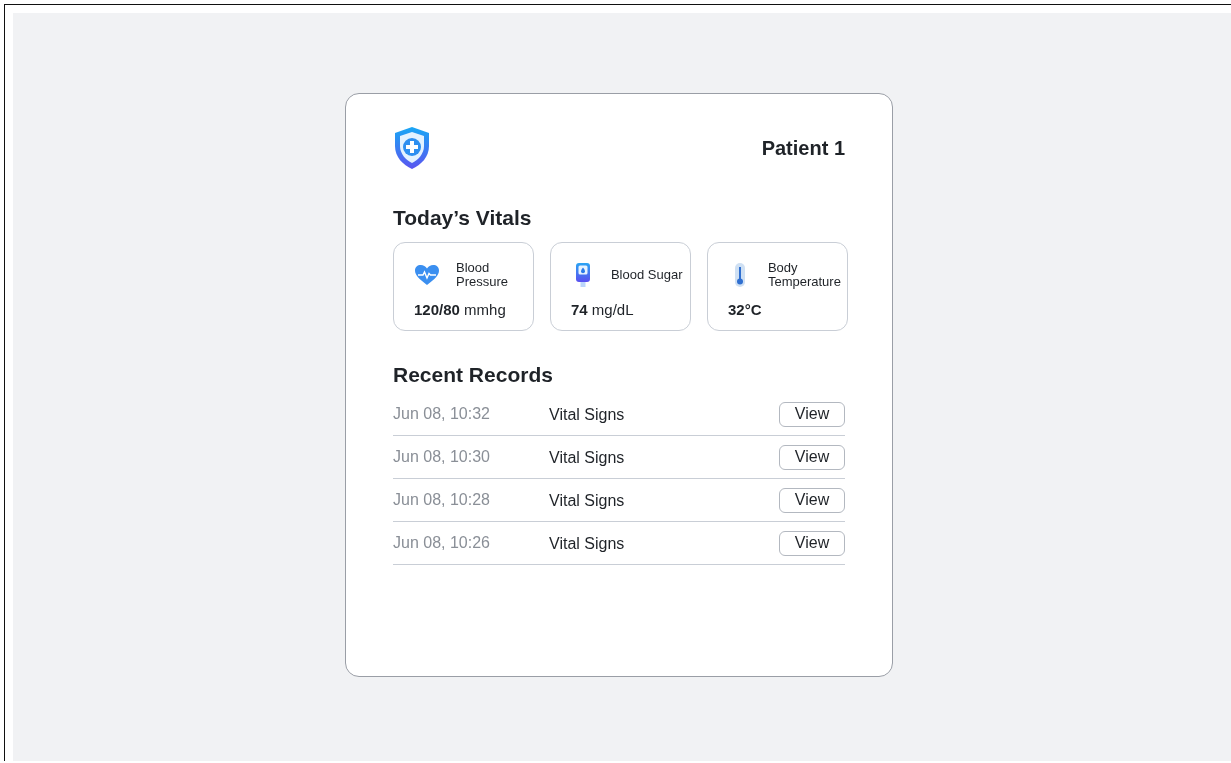 This screenshot has width=1231, height=763. What do you see at coordinates (603, 309) in the screenshot?
I see `vital-value: 74 mg/dL` at bounding box center [603, 309].